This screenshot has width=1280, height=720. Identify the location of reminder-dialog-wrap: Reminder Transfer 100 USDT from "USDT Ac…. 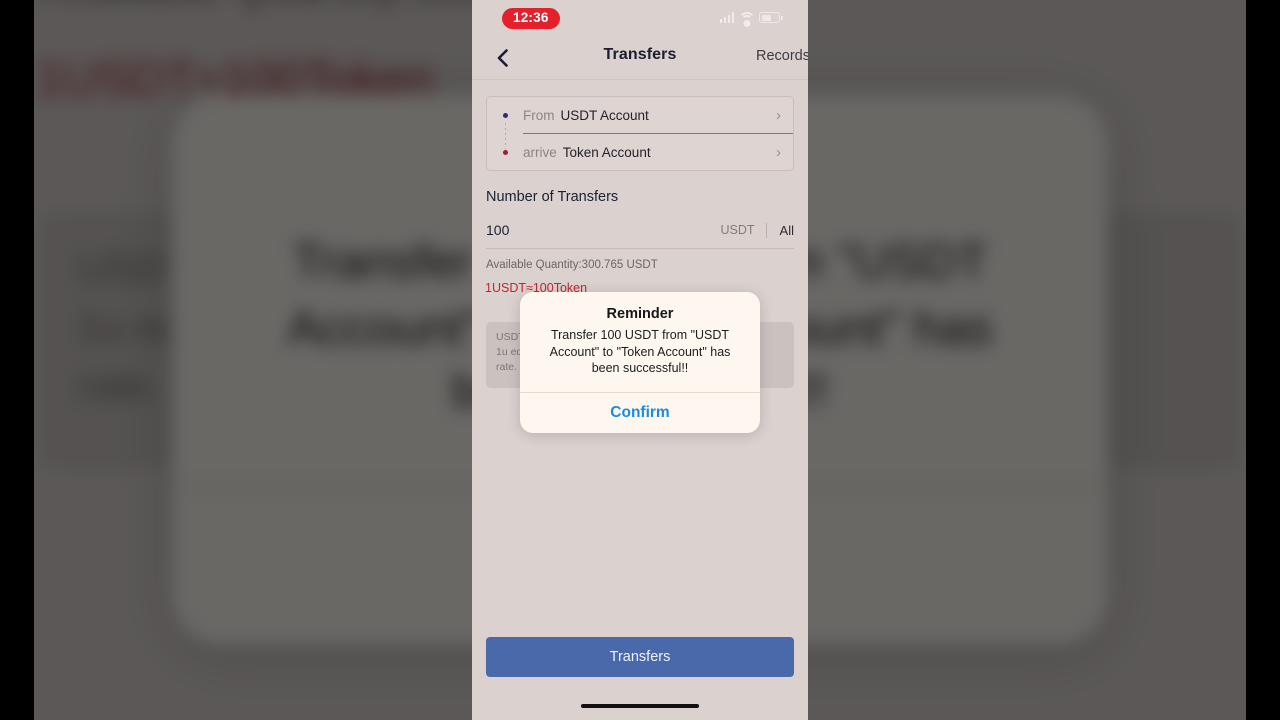
(640, 362).